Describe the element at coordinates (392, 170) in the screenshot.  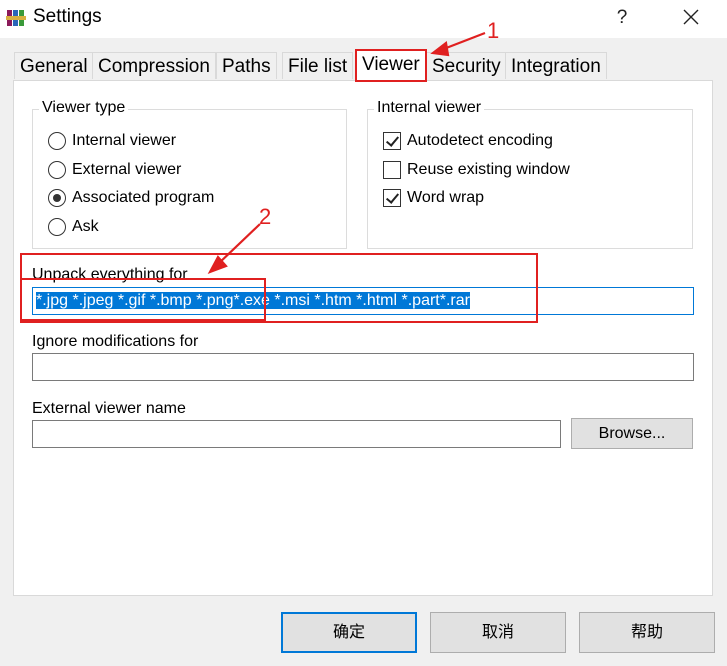
I see `checkbox-unchecked` at that location.